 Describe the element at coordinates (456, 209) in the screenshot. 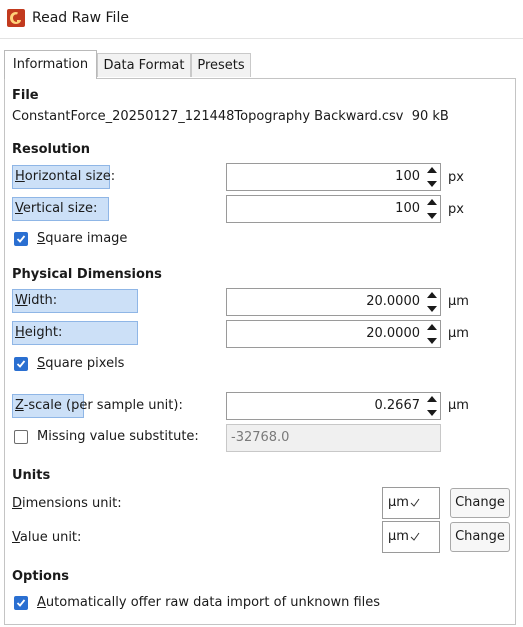

I see `vertical-size-unit: px` at that location.